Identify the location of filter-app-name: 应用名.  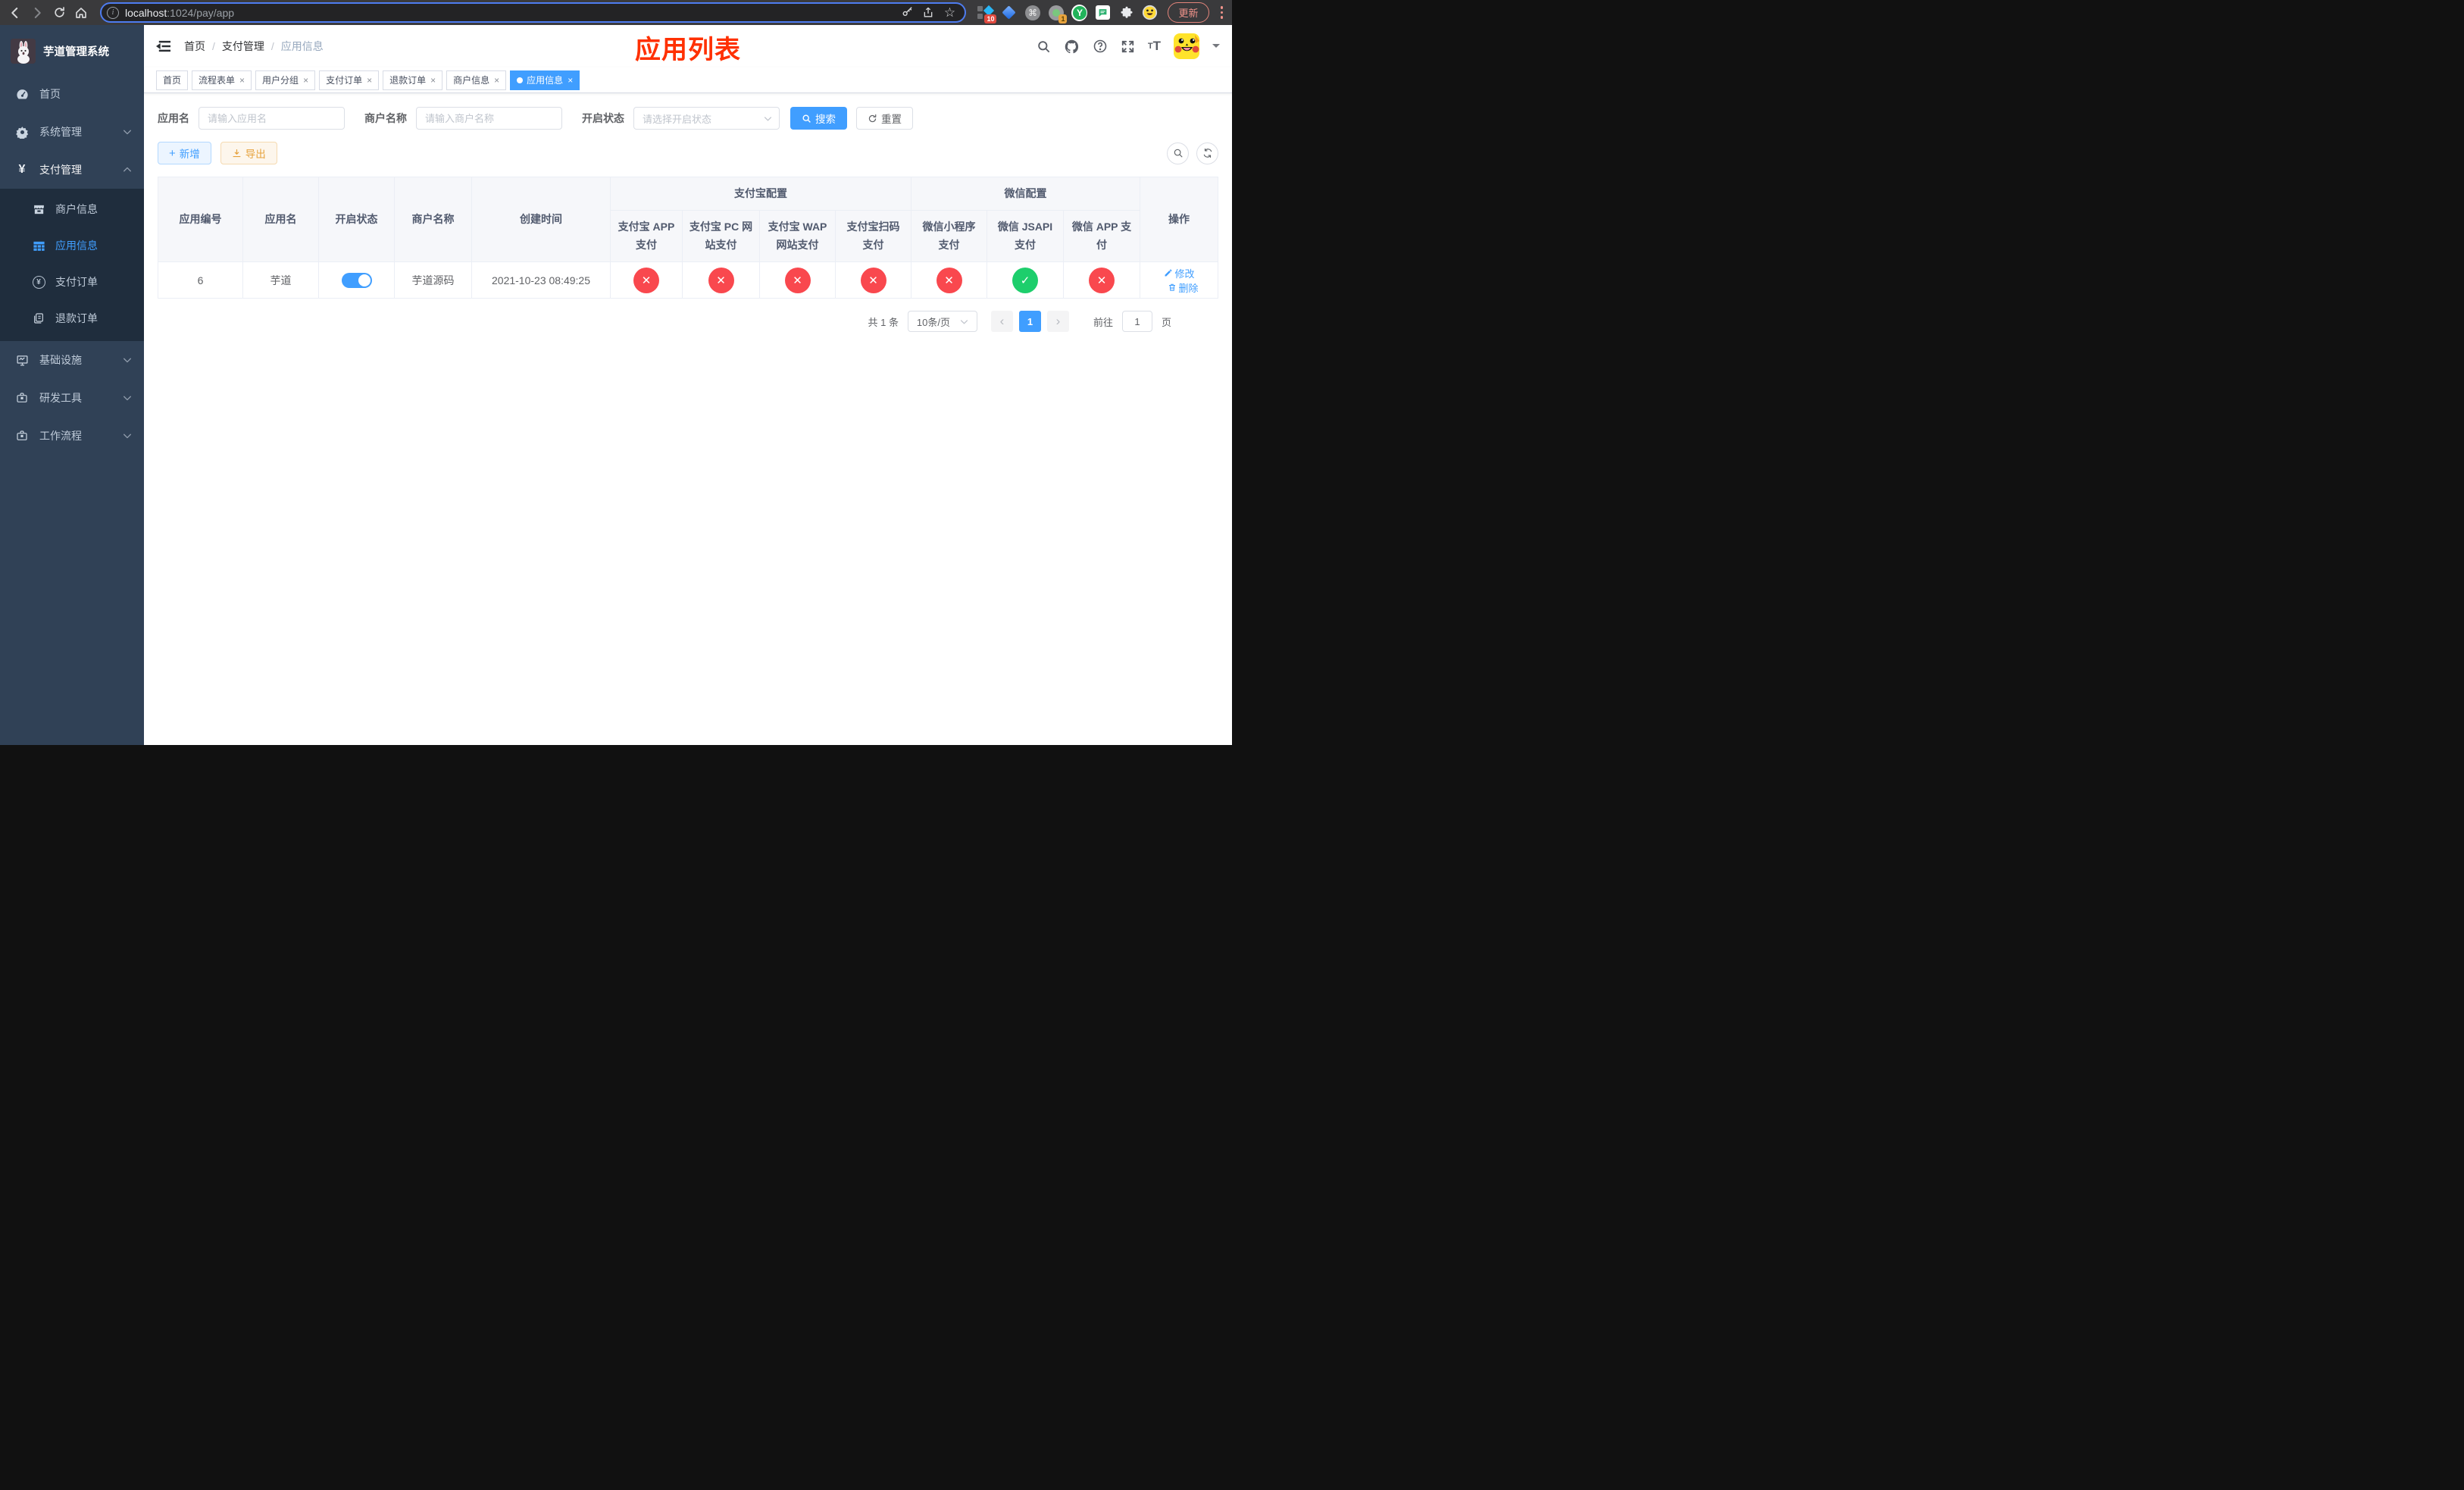
(251, 118).